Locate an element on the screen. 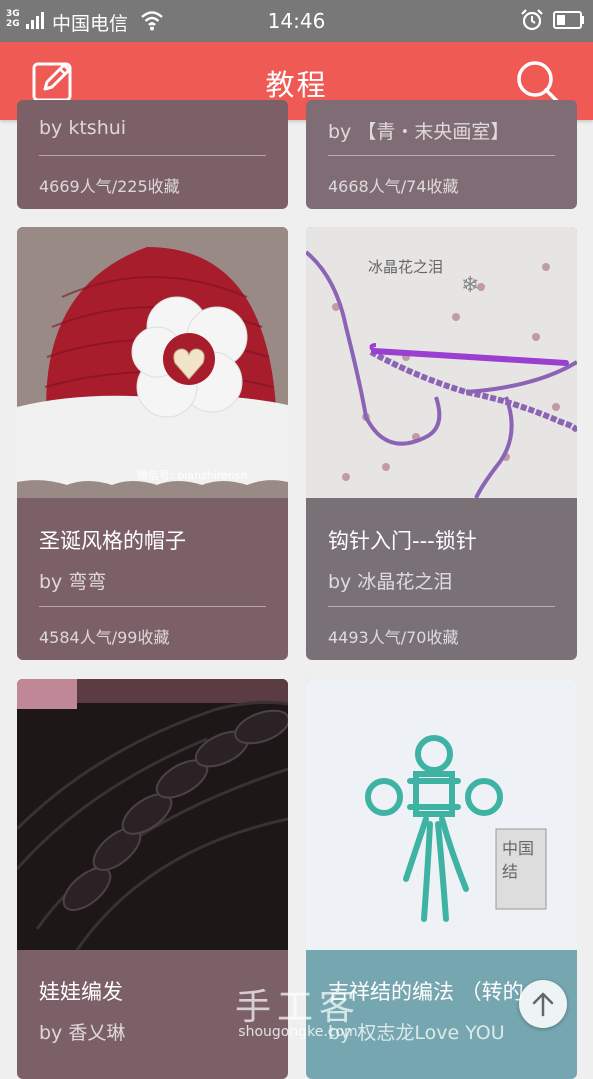  card-author: by 【青・末央画室】 is located at coordinates (419, 132).